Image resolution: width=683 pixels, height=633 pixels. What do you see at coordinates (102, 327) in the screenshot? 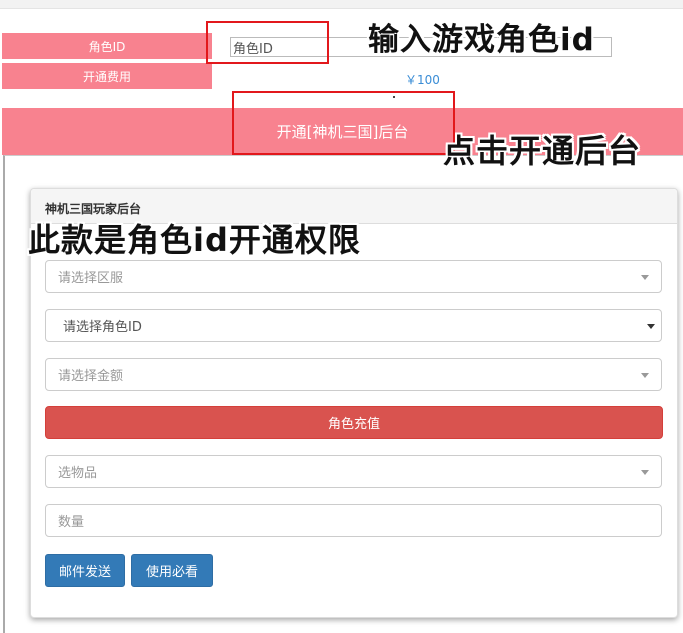
I see `role-select-placeholder: 请选择角色ID` at bounding box center [102, 327].